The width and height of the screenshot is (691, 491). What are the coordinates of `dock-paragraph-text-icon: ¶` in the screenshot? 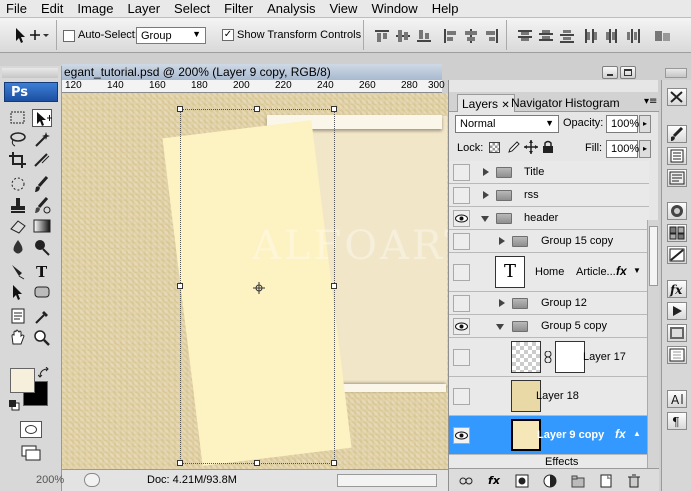 It's located at (677, 421).